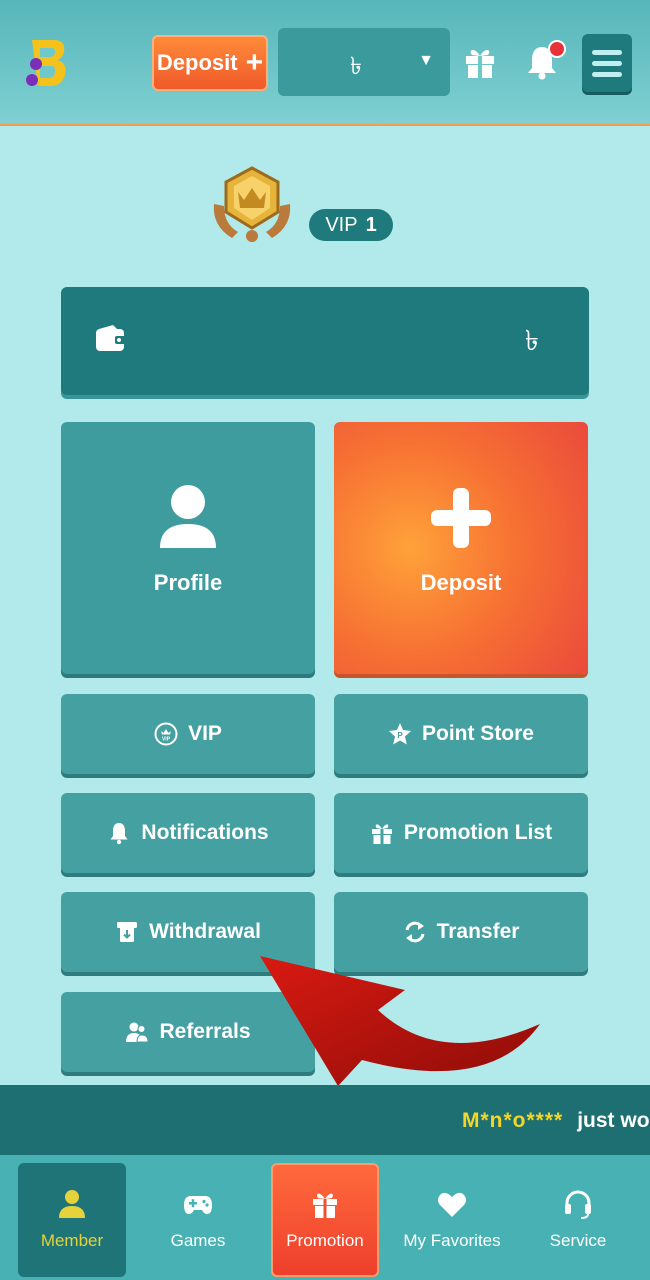 The image size is (650, 1280). I want to click on vip-level-badge: VIP 1, so click(351, 225).